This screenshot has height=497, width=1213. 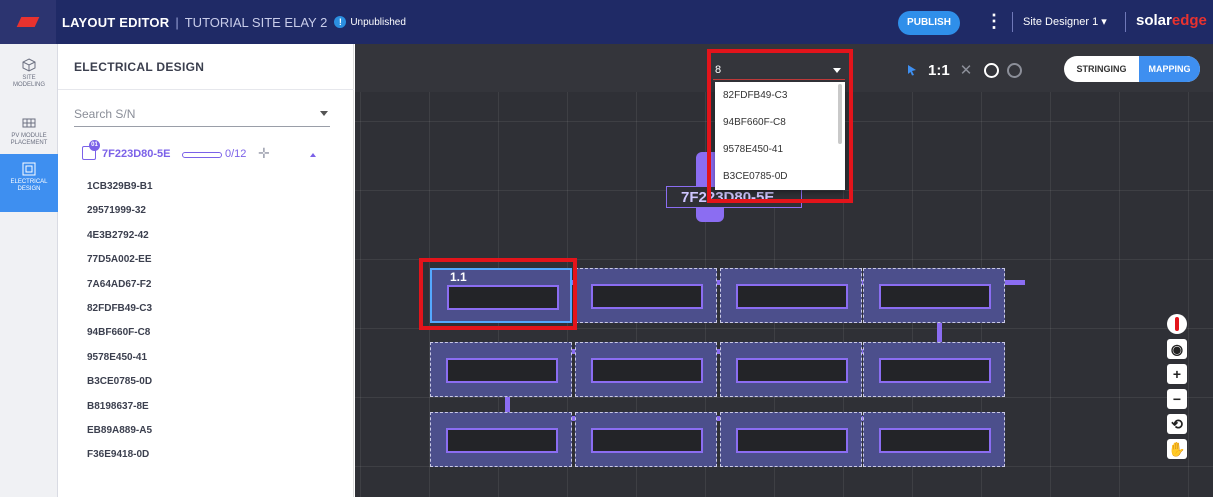 What do you see at coordinates (929, 23) in the screenshot?
I see `publish-button: PUBLISH` at bounding box center [929, 23].